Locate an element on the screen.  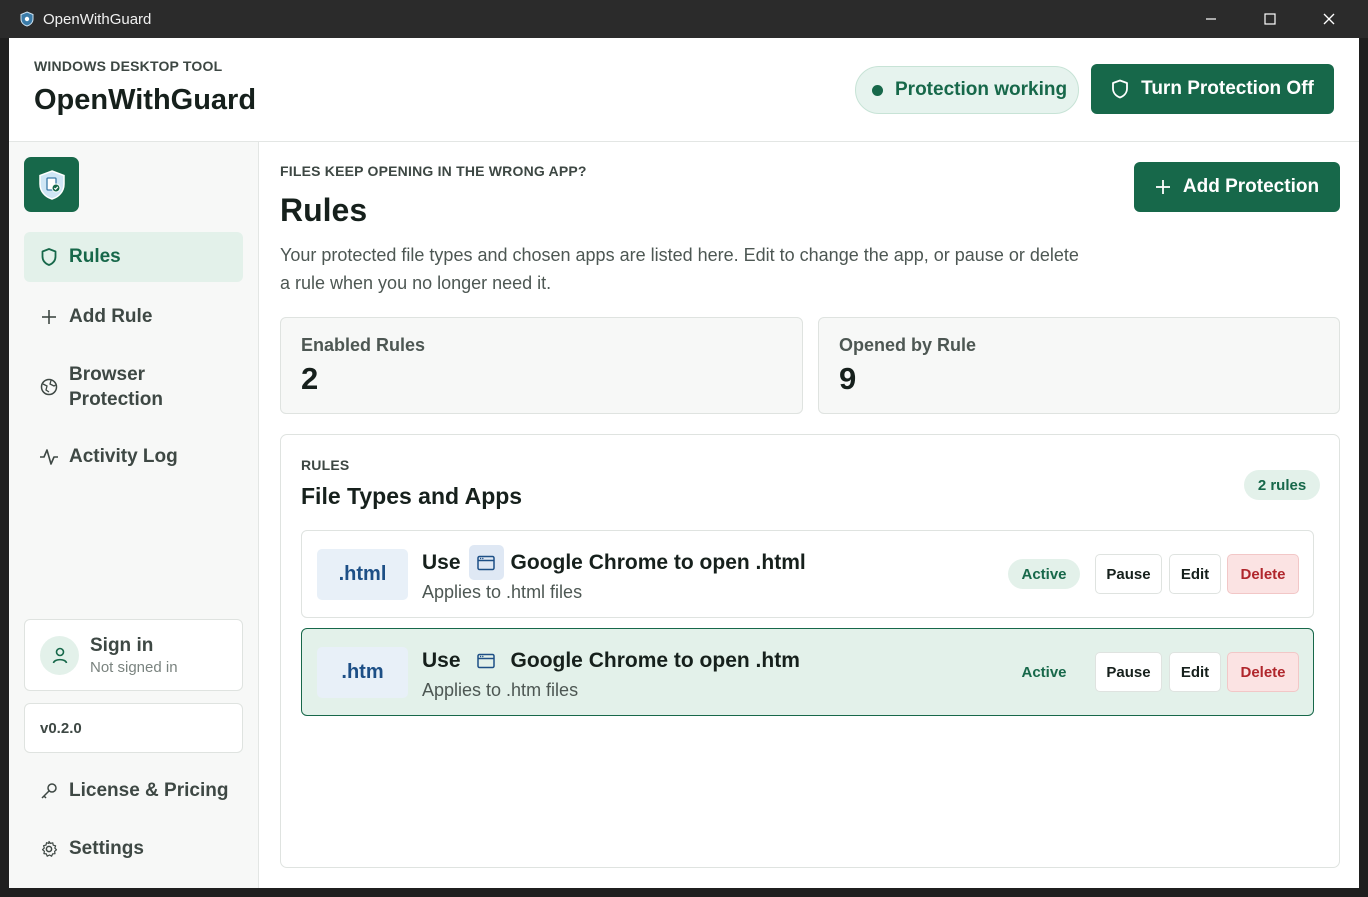
sidebar-item-label: Settings is located at coordinates (106, 848).